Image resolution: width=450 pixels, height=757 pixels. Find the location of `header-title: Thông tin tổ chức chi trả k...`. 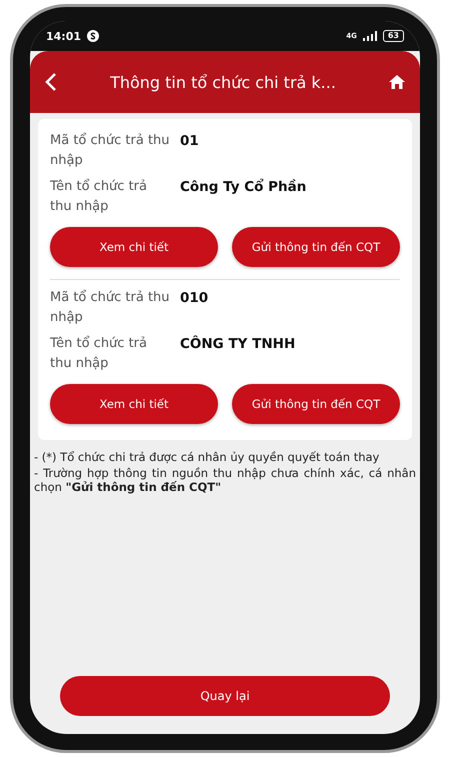

header-title: Thông tin tổ chức chi trả k... is located at coordinates (223, 82).